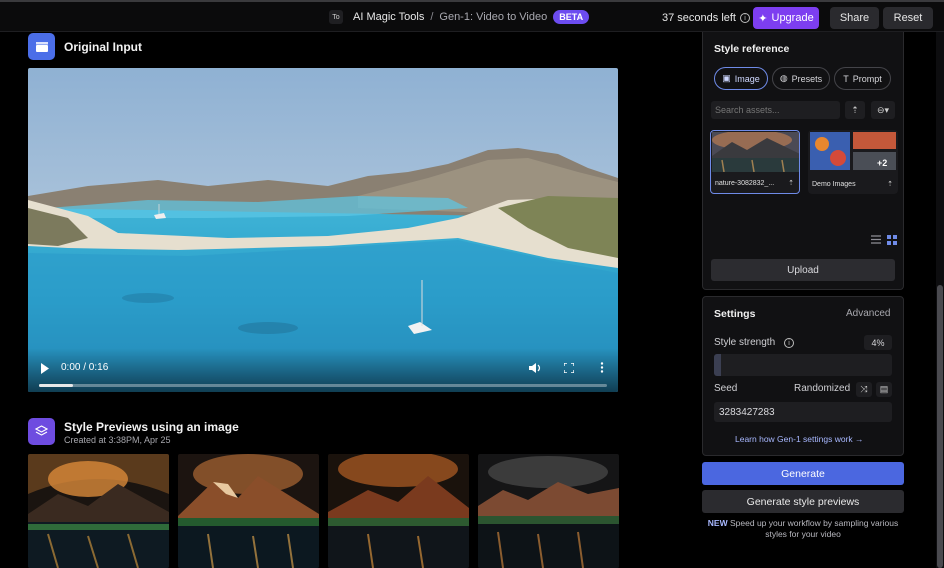  I want to click on tab-presets: ◍ Presets, so click(801, 78).